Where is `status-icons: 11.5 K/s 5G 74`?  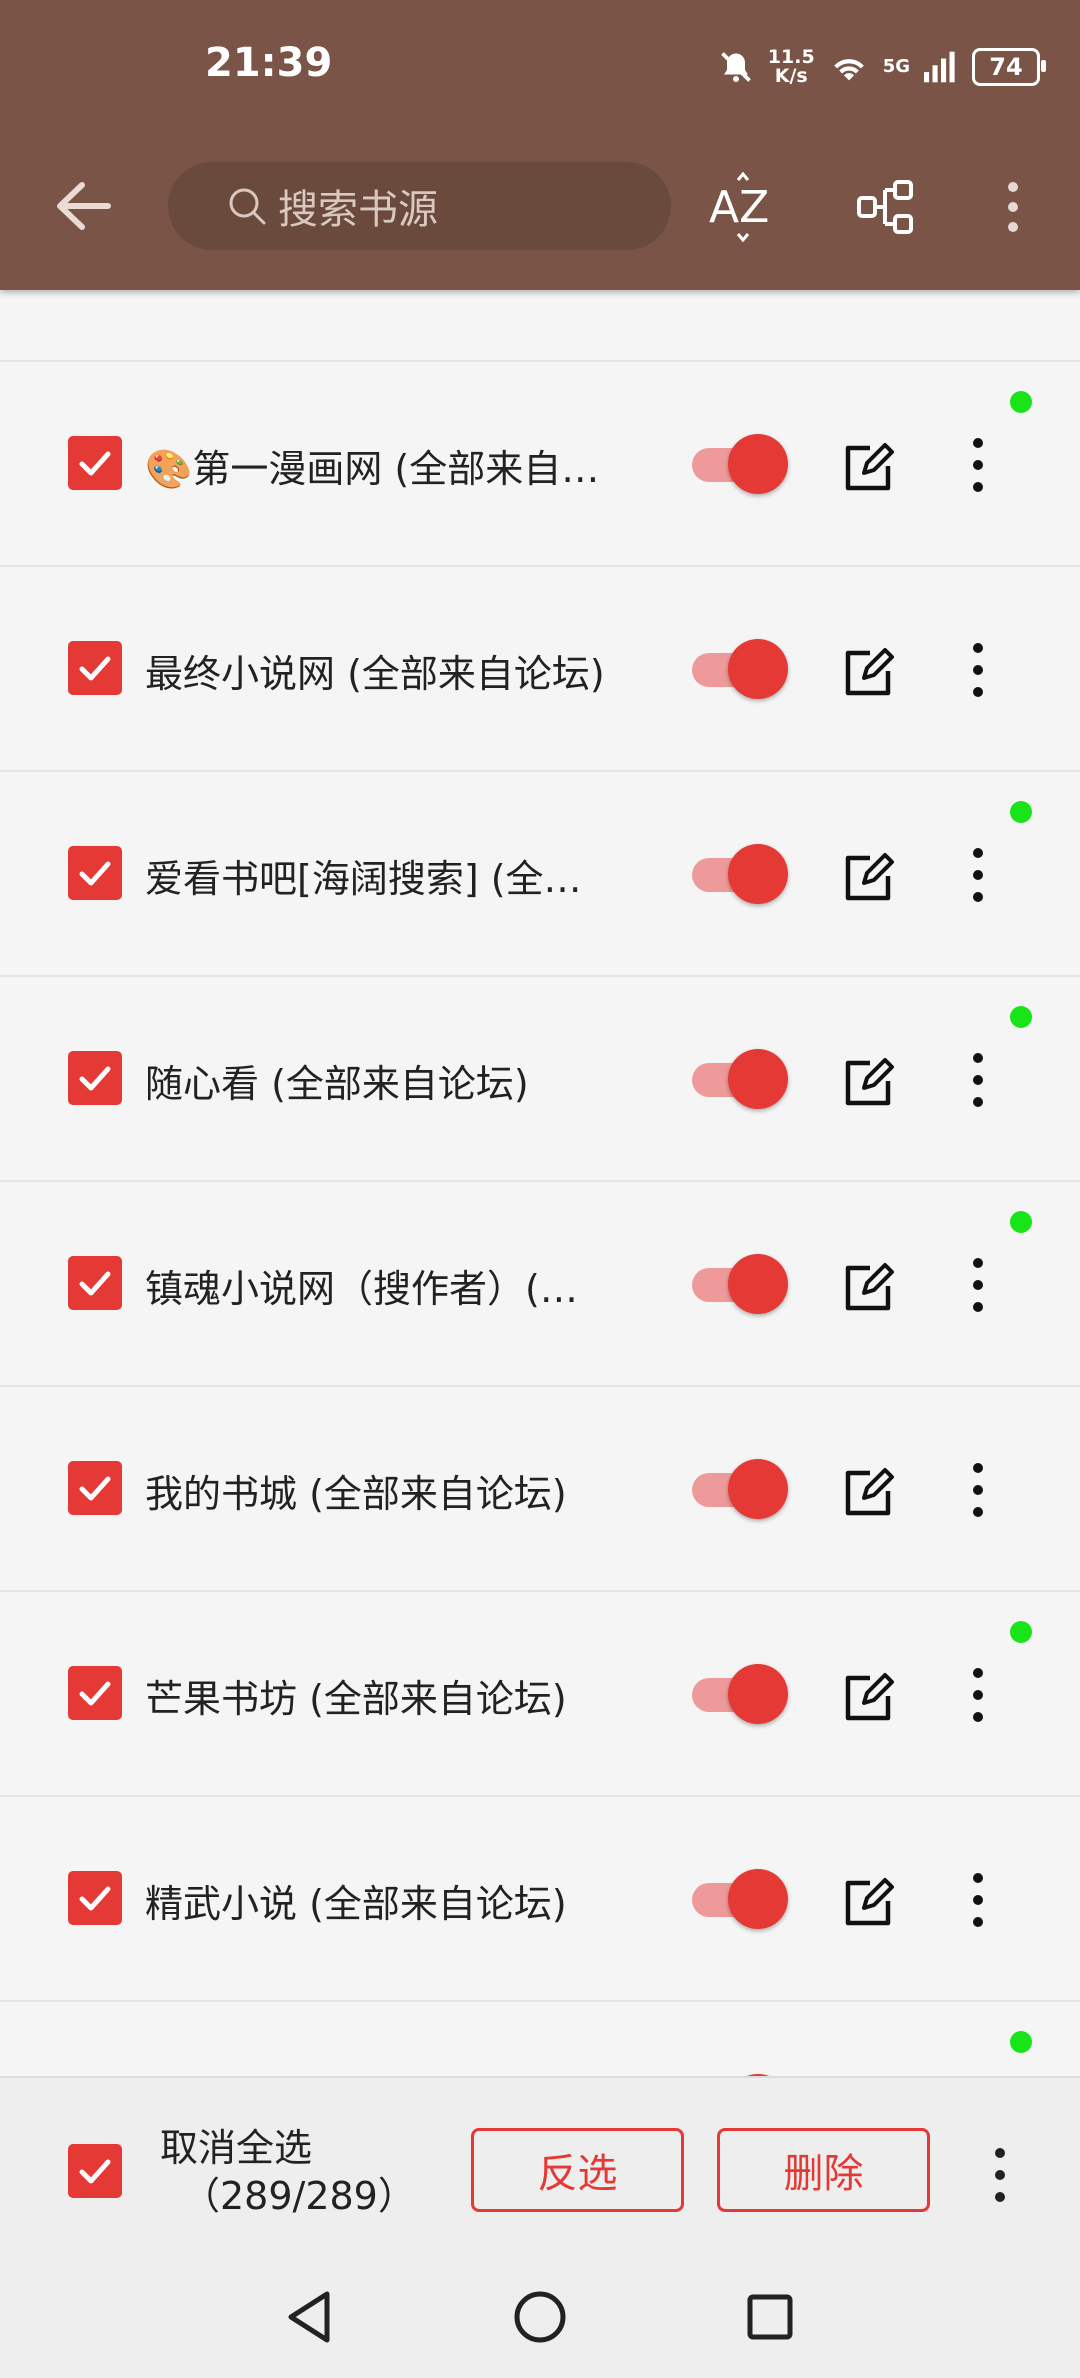
status-icons: 11.5 K/s 5G 74 is located at coordinates (882, 67).